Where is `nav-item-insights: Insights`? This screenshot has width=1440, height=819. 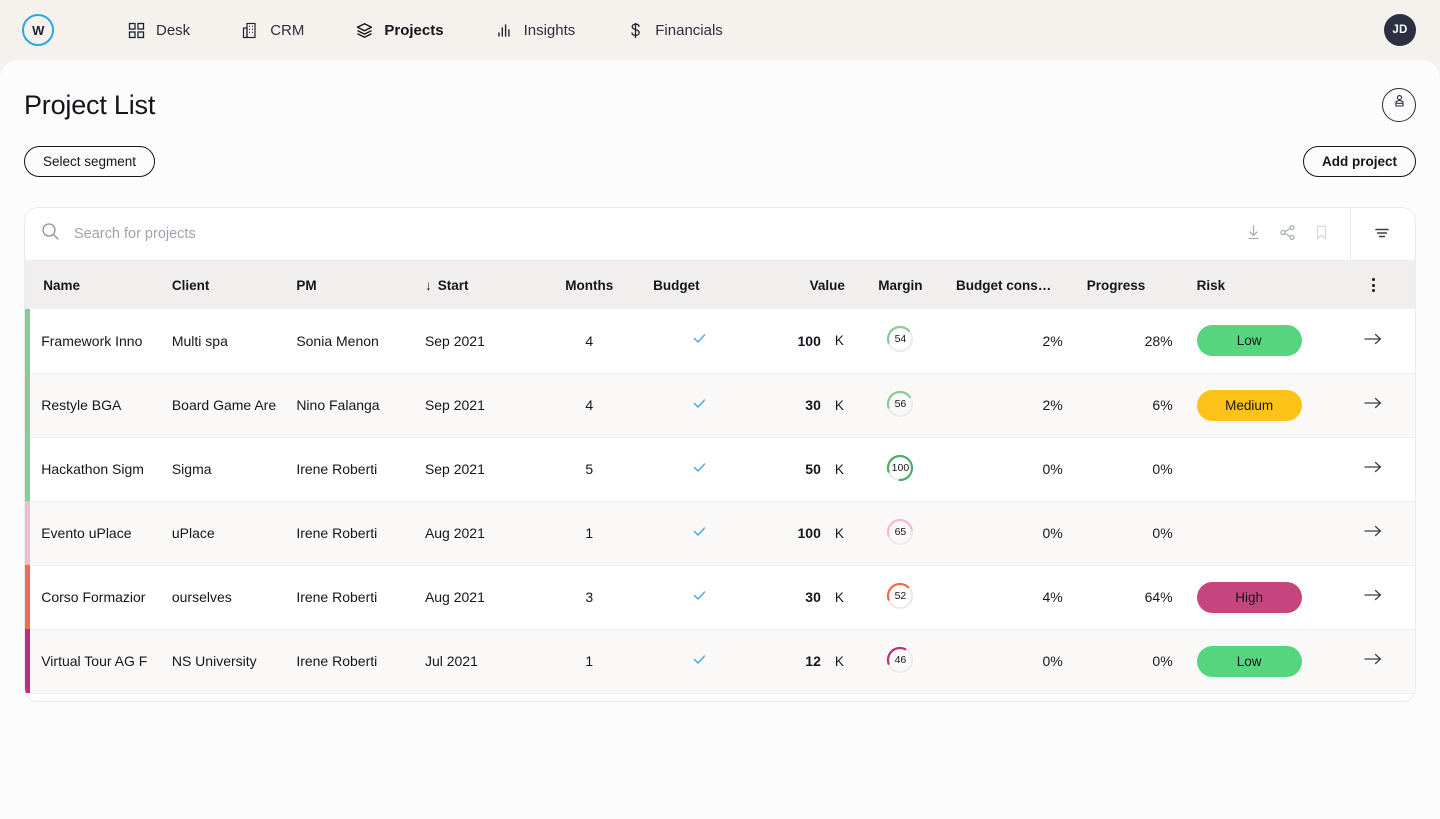
nav-item-insights: Insights is located at coordinates (536, 30).